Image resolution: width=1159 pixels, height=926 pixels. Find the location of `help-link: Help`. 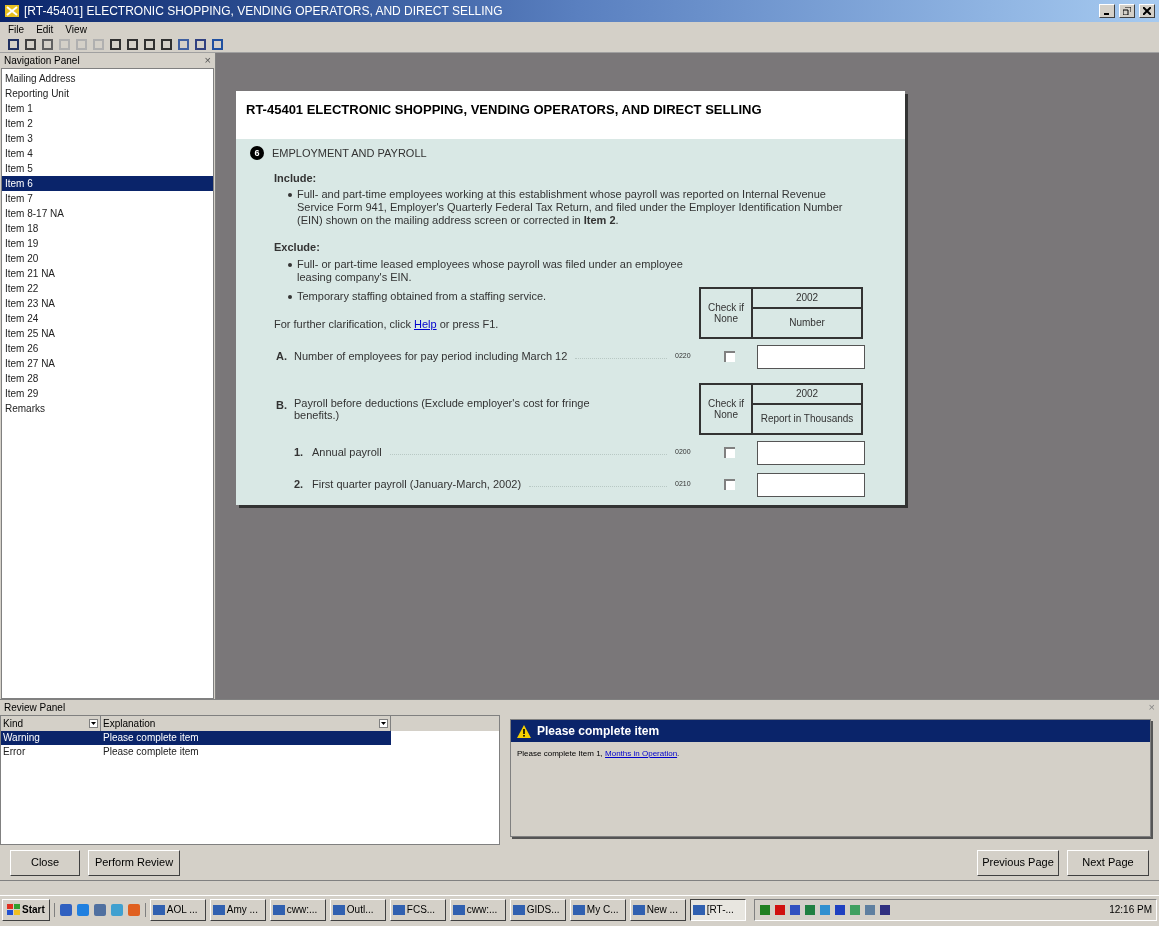

help-link: Help is located at coordinates (425, 324).